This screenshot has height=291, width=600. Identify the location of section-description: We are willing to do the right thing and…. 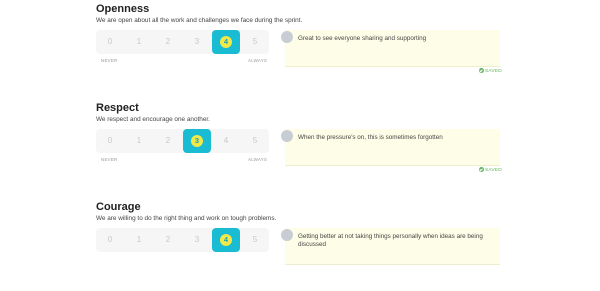
(186, 218).